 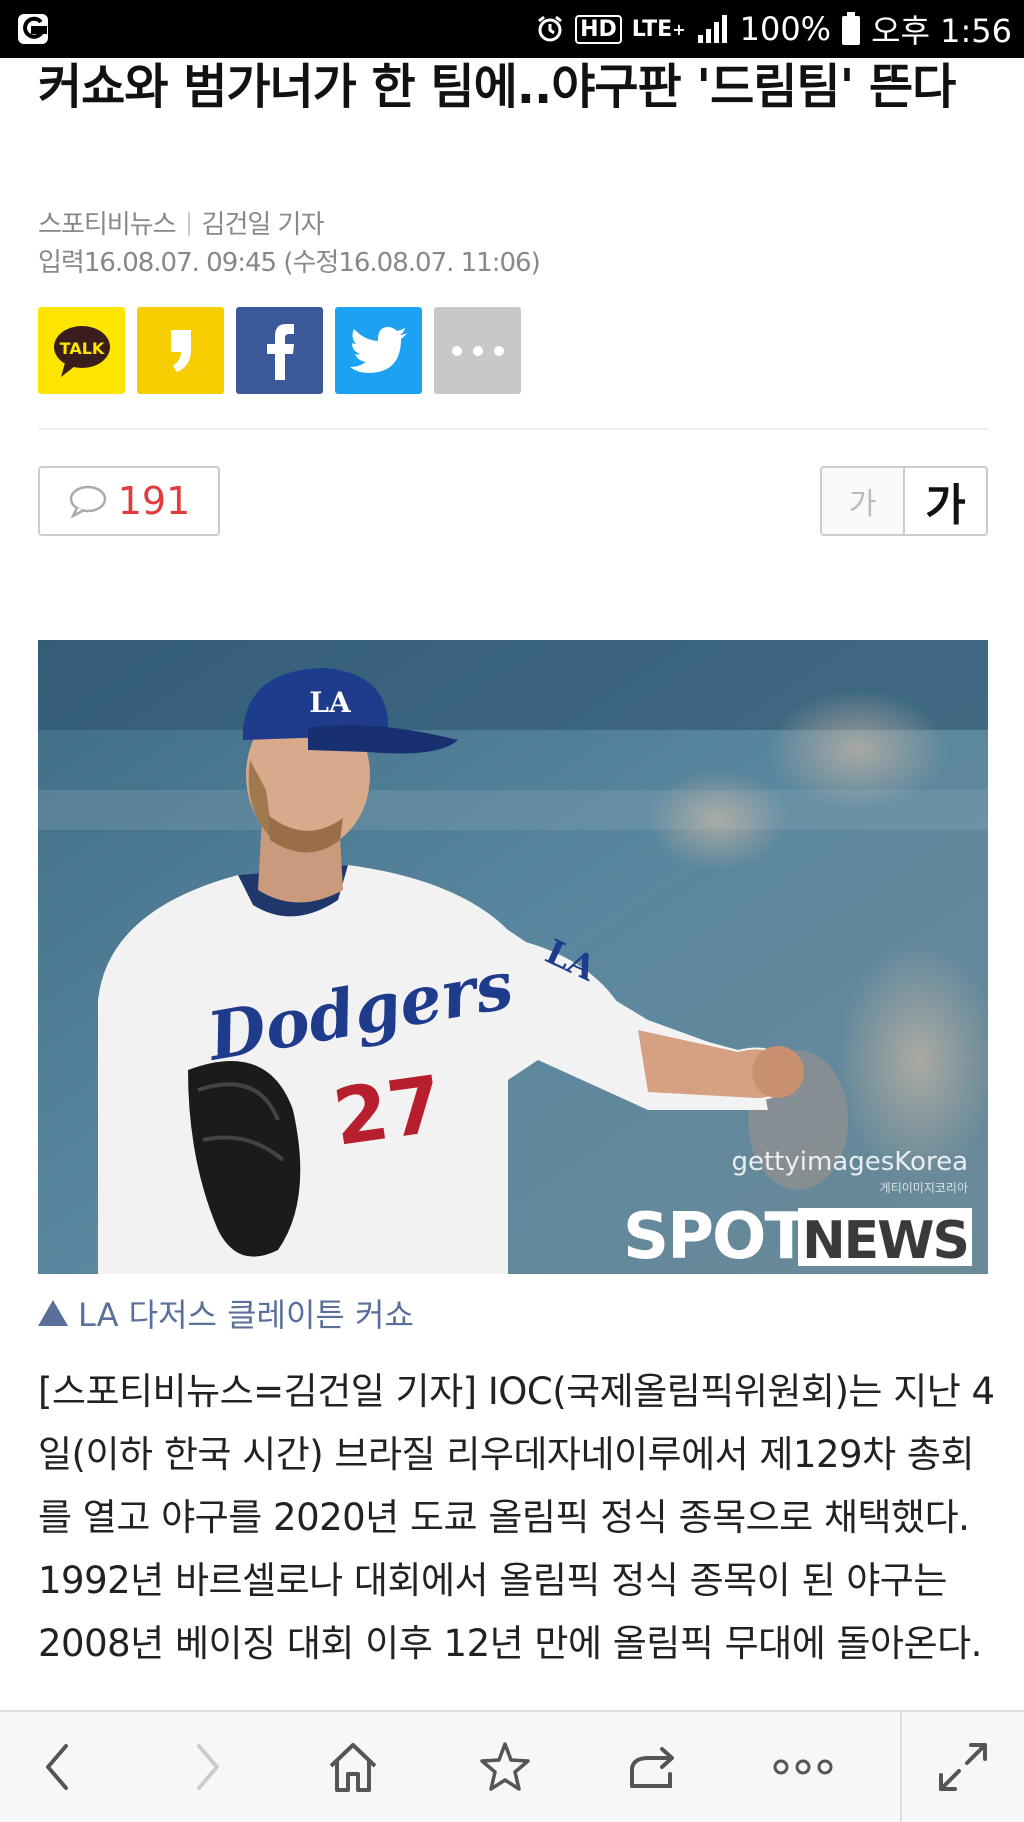 I want to click on lte-label: LTE, so click(x=652, y=29).